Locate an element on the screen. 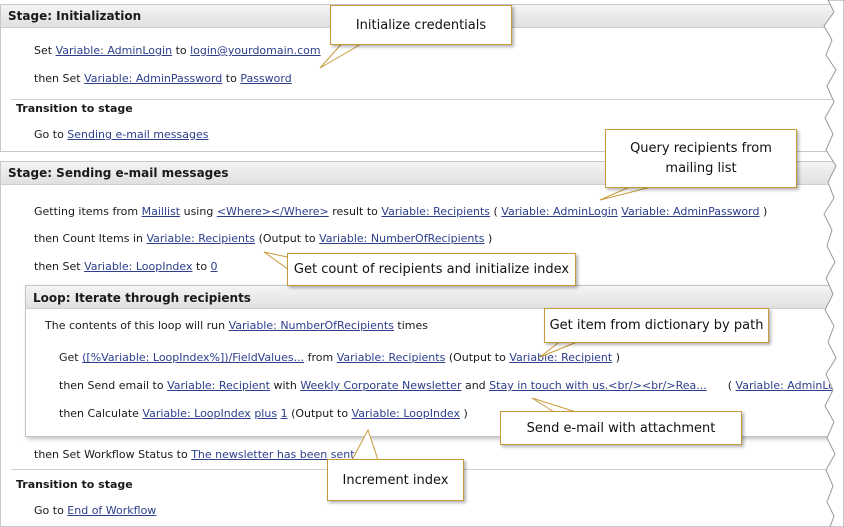 This screenshot has width=844, height=527. value-link: Password is located at coordinates (265, 78).